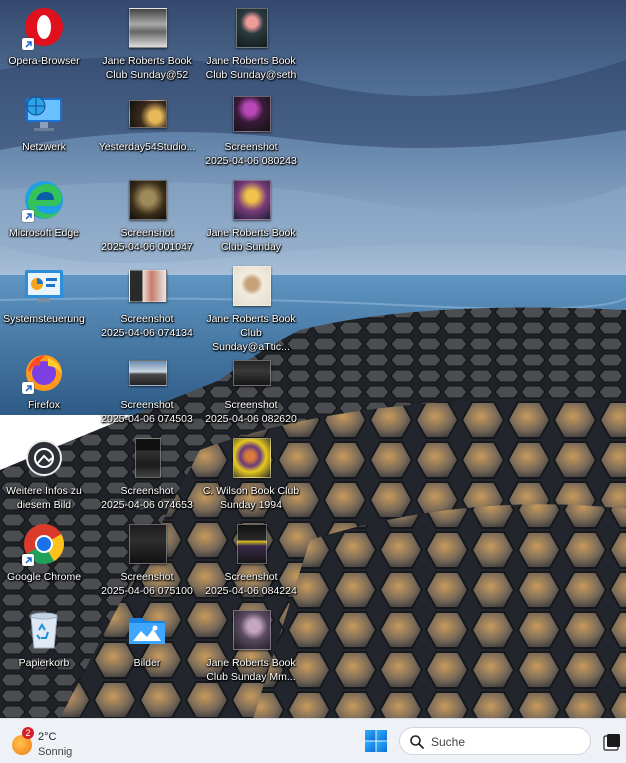 The height and width of the screenshot is (763, 626). I want to click on icon-label: Screenshot 2025-04-06 074503, so click(147, 412).